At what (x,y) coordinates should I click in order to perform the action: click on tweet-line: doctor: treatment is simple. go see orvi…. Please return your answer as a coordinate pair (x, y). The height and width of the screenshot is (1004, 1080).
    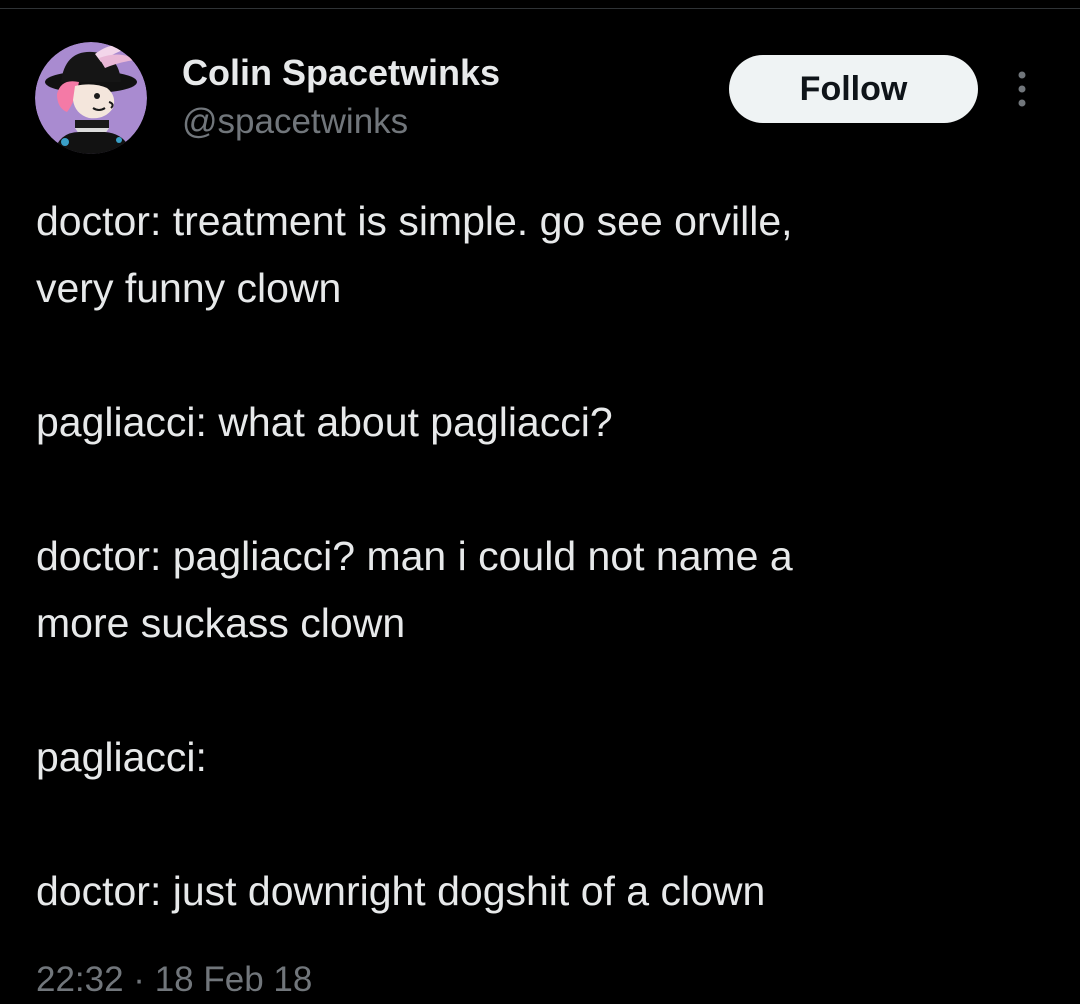
    Looking at the image, I should click on (414, 221).